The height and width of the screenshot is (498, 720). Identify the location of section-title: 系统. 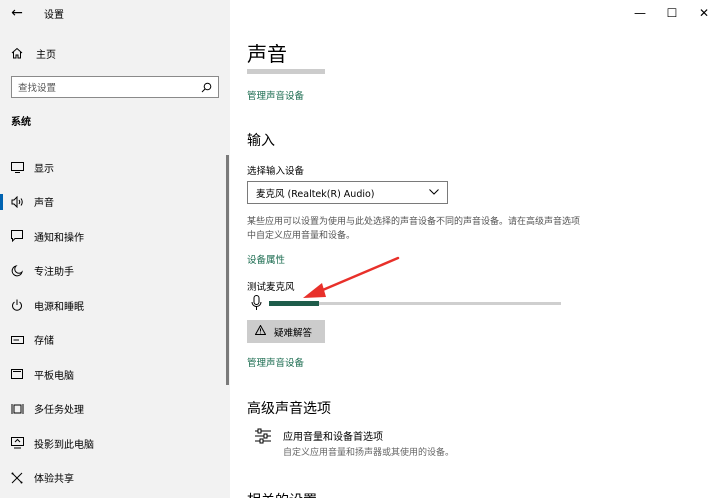
(21, 122).